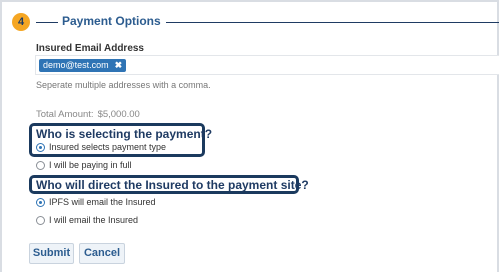 Image resolution: width=499 pixels, height=272 pixels. Describe the element at coordinates (65, 114) in the screenshot. I see `total-amount-label: Total Amount:` at that location.